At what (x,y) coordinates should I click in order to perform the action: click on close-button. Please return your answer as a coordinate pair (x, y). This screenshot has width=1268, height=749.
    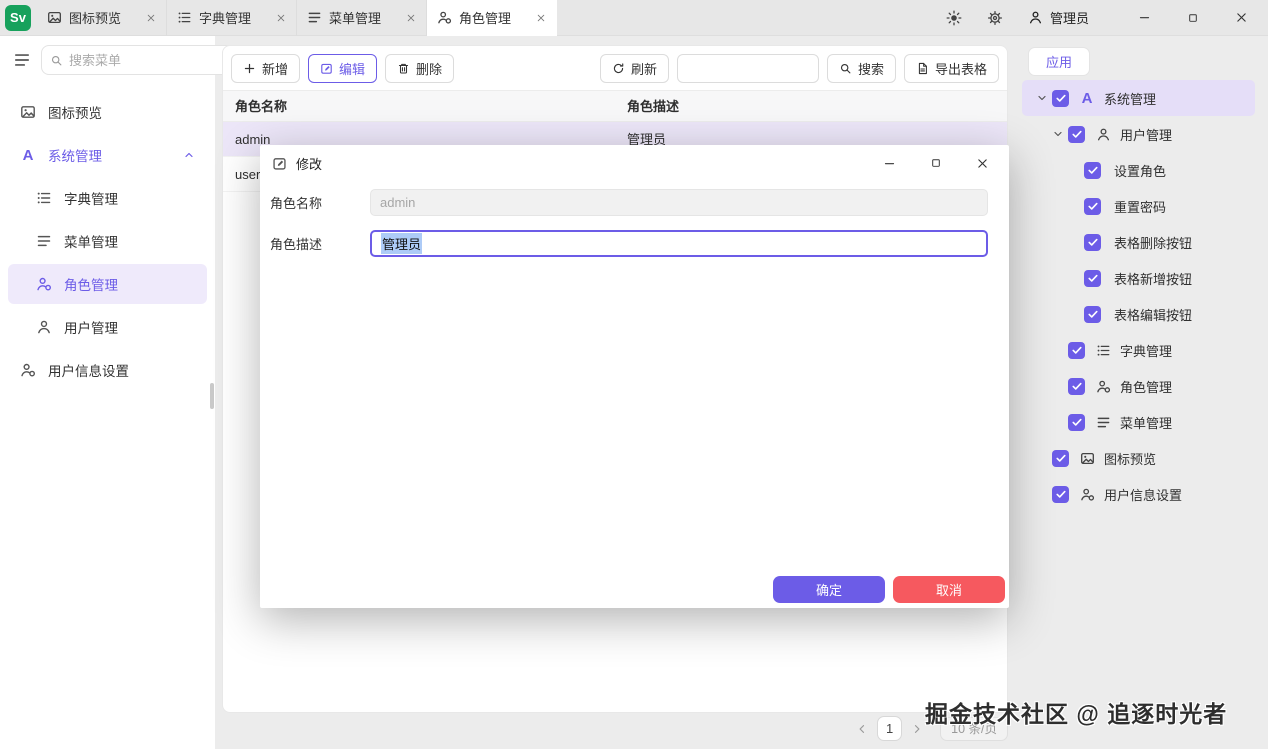
    Looking at the image, I should click on (1241, 17).